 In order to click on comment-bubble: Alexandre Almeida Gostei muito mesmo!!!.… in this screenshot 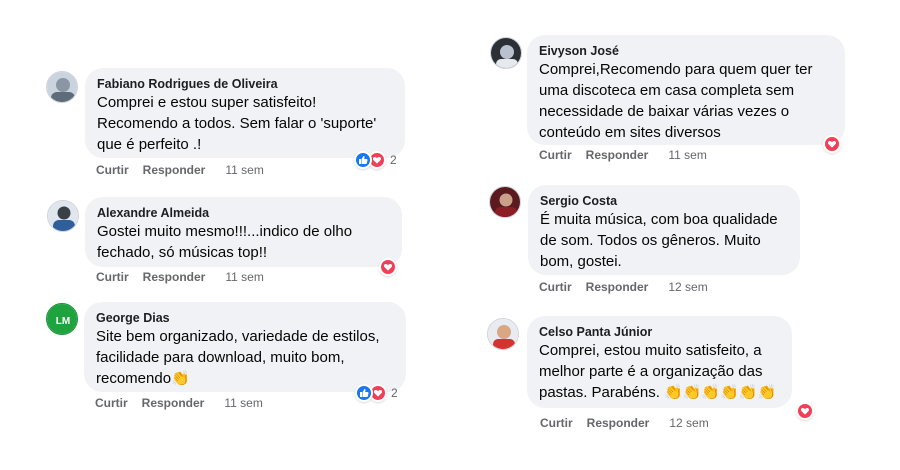, I will do `click(243, 232)`.